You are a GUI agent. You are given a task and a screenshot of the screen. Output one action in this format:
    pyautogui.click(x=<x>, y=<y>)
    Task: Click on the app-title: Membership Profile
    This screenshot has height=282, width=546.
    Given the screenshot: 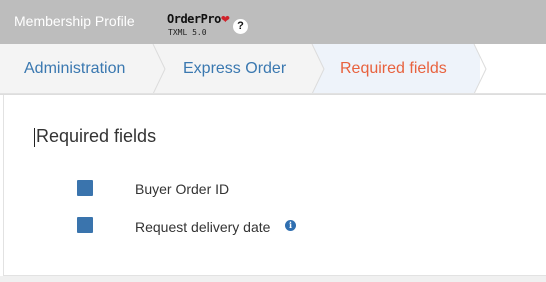 What is the action you would take?
    pyautogui.click(x=74, y=21)
    